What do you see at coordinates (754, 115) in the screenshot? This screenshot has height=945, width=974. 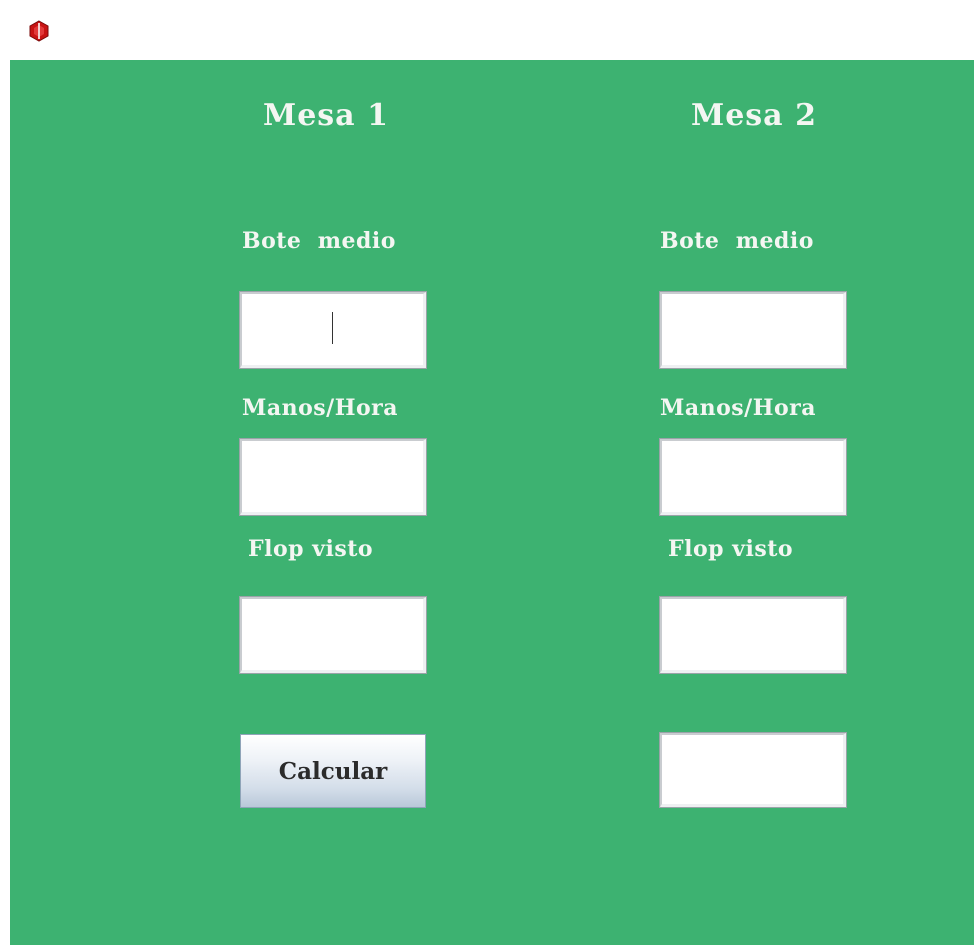 I see `table2-title: Mesa 2` at bounding box center [754, 115].